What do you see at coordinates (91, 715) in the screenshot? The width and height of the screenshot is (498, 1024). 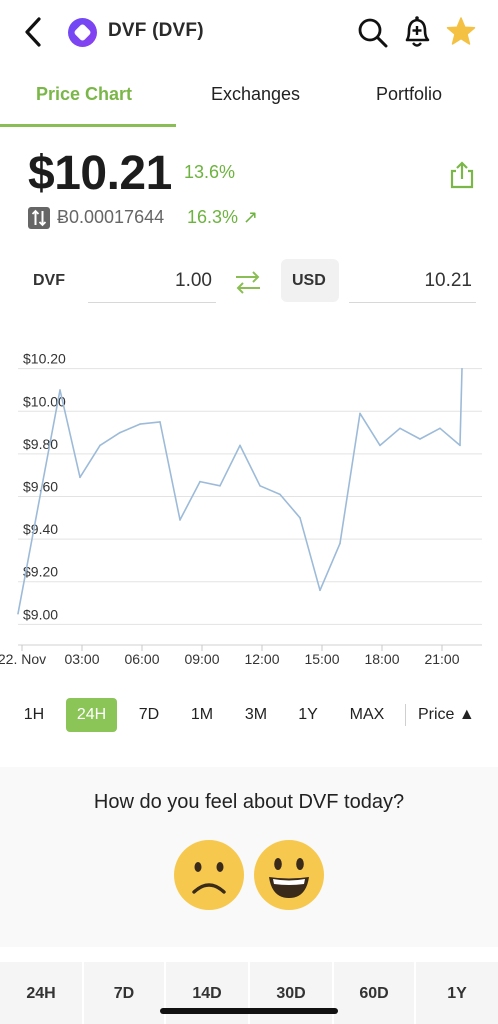 I see `range-24h-button: 24H` at bounding box center [91, 715].